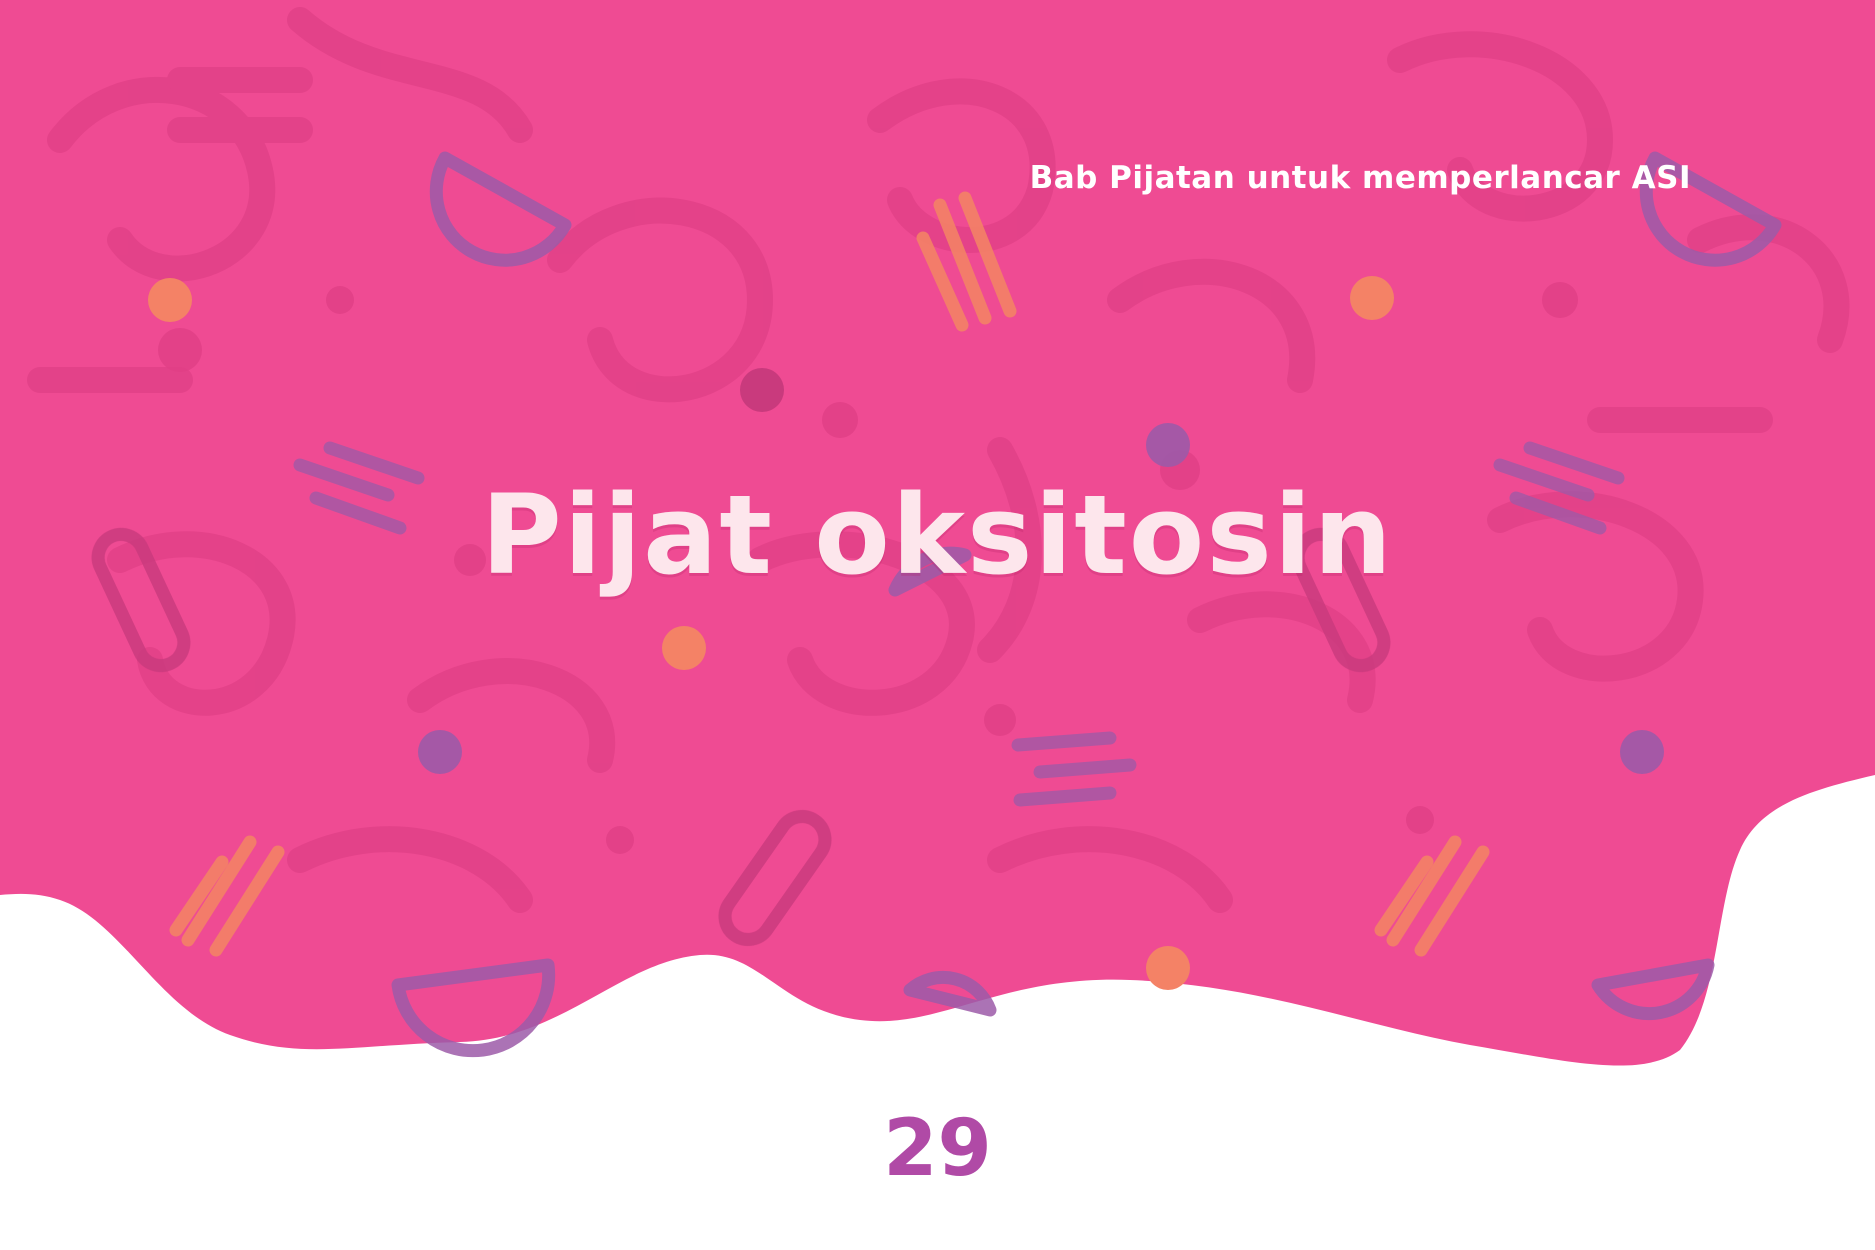 The width and height of the screenshot is (1875, 1250). What do you see at coordinates (762, 390) in the screenshot?
I see `dark-dots` at bounding box center [762, 390].